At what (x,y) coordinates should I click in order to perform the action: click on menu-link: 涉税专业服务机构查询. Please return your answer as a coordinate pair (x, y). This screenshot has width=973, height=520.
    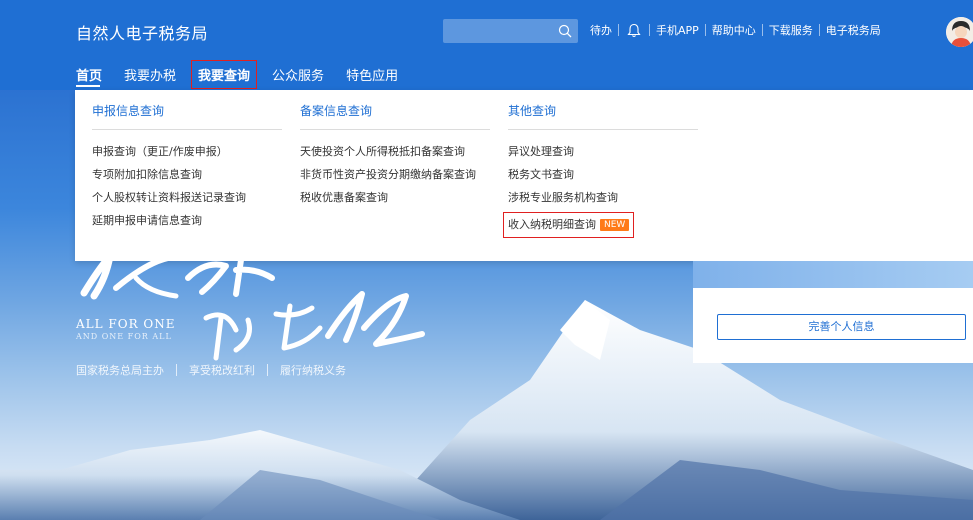
    Looking at the image, I should click on (603, 201).